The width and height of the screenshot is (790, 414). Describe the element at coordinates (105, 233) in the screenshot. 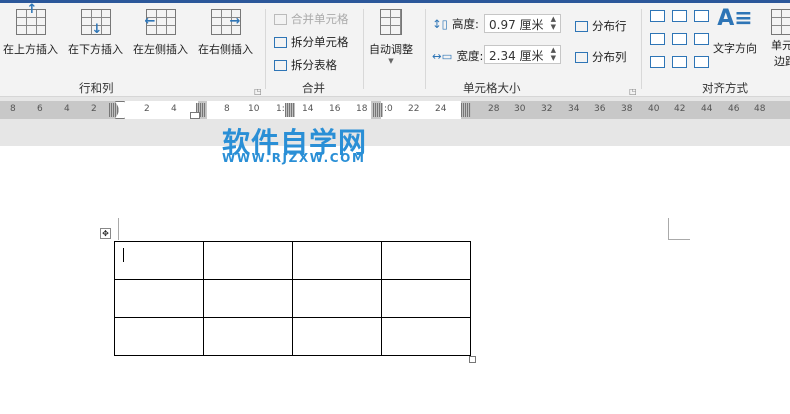

I see `table-move-handle-icon: ✥` at that location.